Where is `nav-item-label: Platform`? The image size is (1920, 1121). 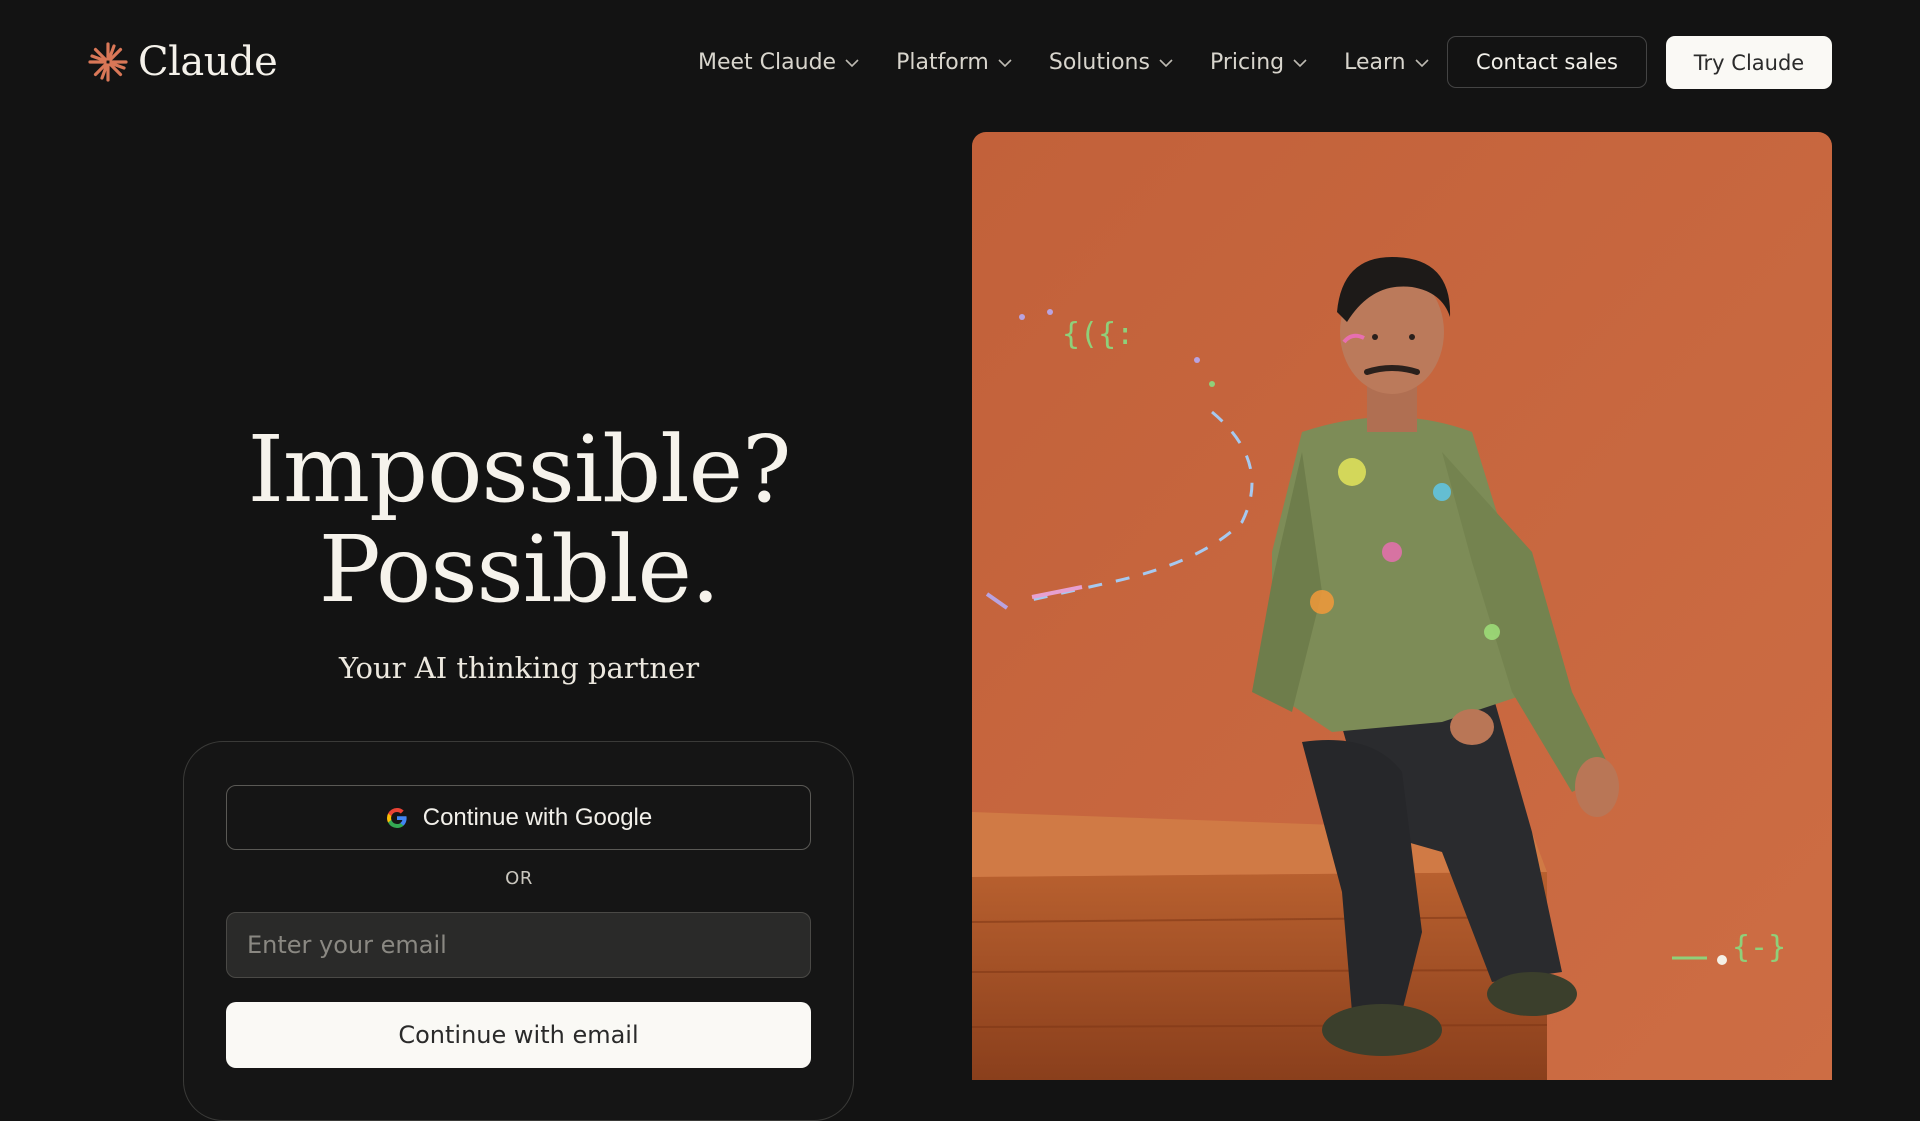 nav-item-label: Platform is located at coordinates (942, 62).